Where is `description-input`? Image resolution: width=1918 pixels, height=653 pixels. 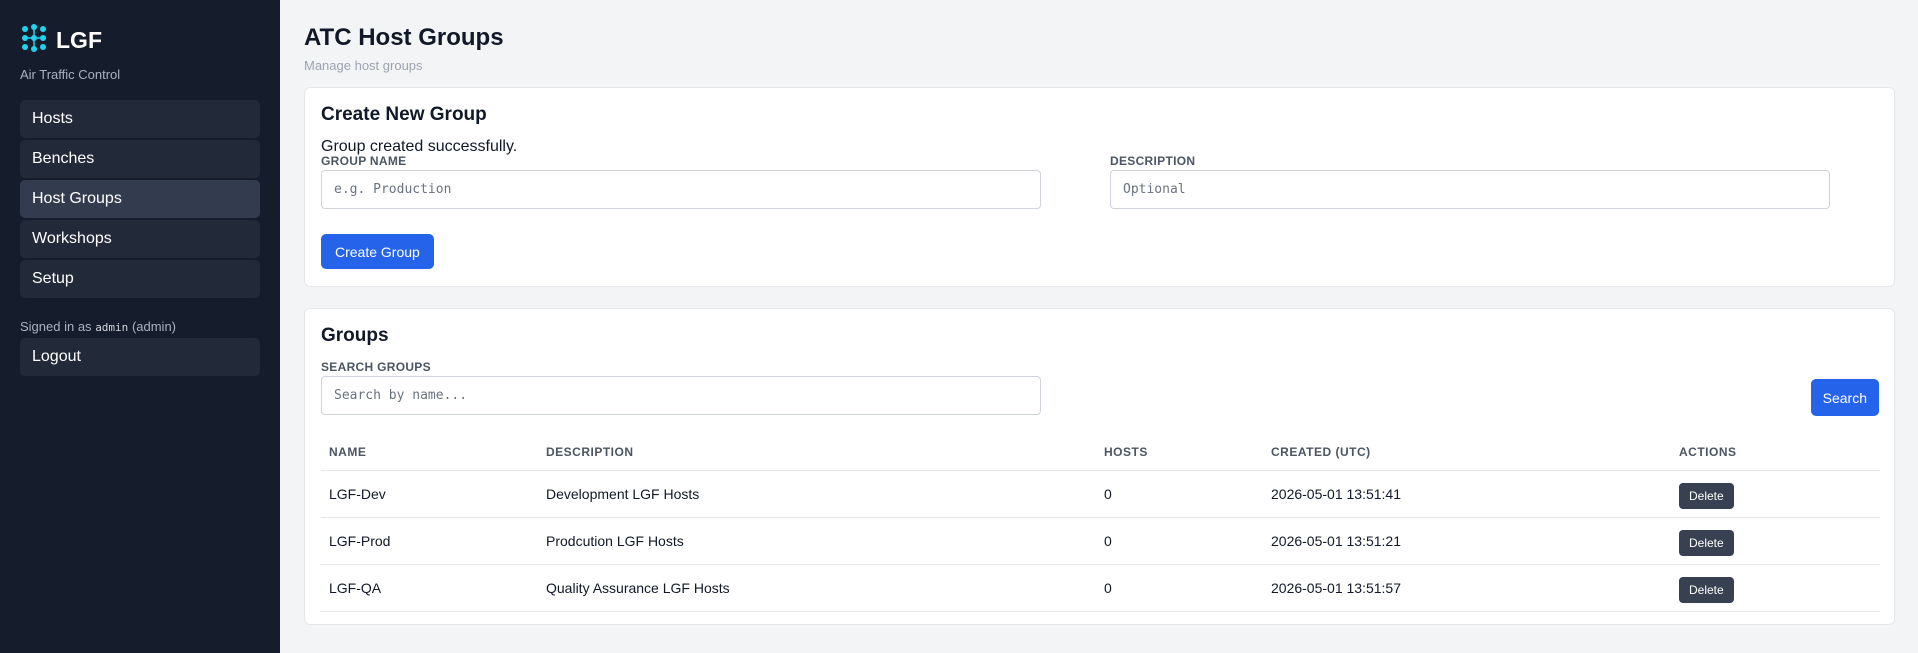 description-input is located at coordinates (1470, 189).